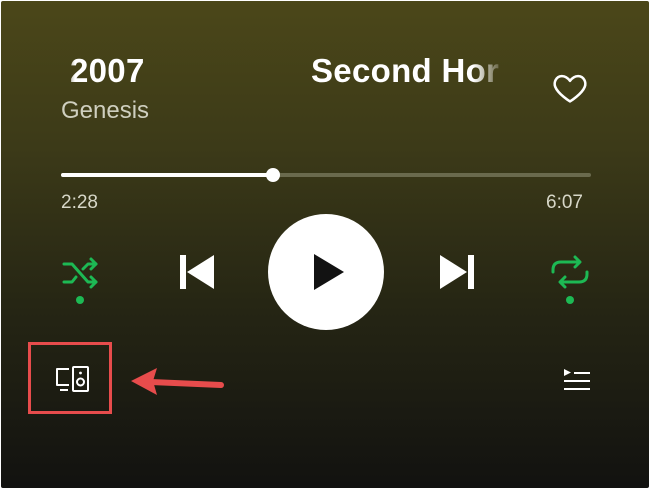  I want to click on progress-thumb, so click(273, 175).